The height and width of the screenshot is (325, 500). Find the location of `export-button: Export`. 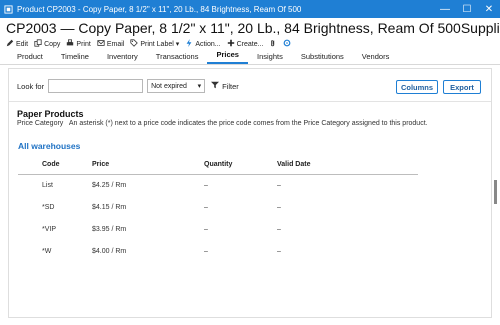

export-button: Export is located at coordinates (462, 87).